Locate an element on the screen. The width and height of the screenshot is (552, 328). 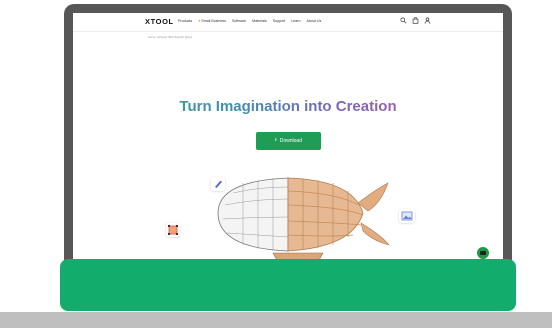
nav-item-support: Support is located at coordinates (279, 21).